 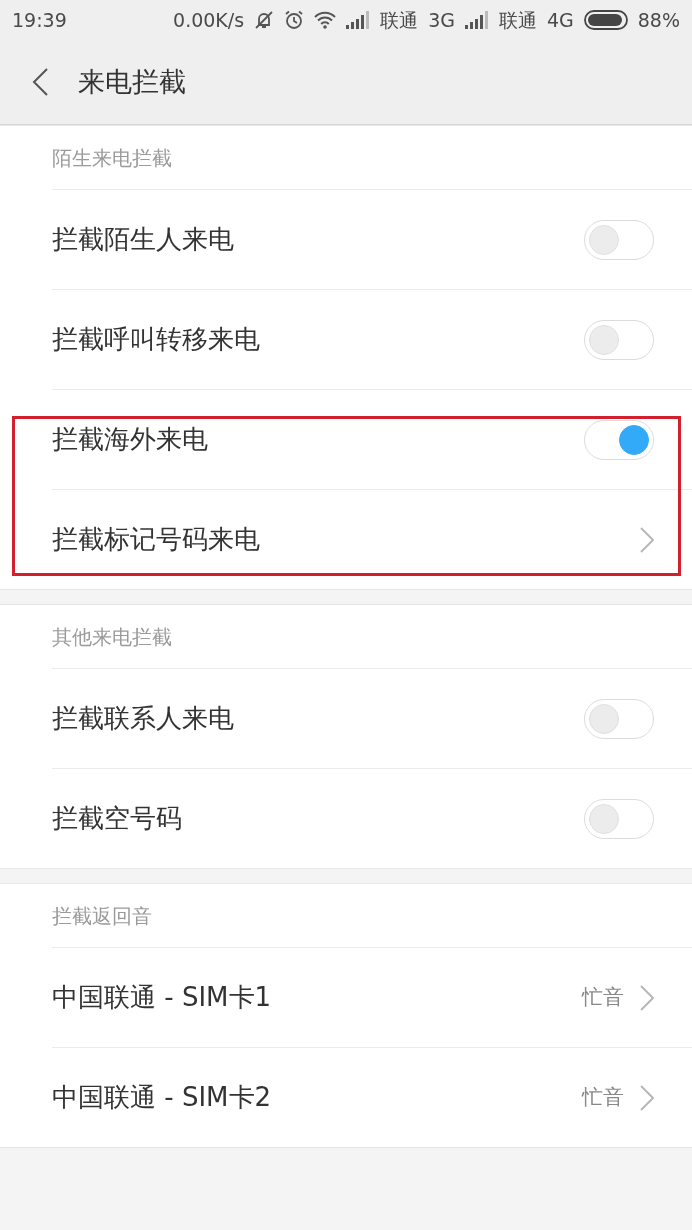 I want to click on page-title: 来电拦截, so click(x=132, y=82).